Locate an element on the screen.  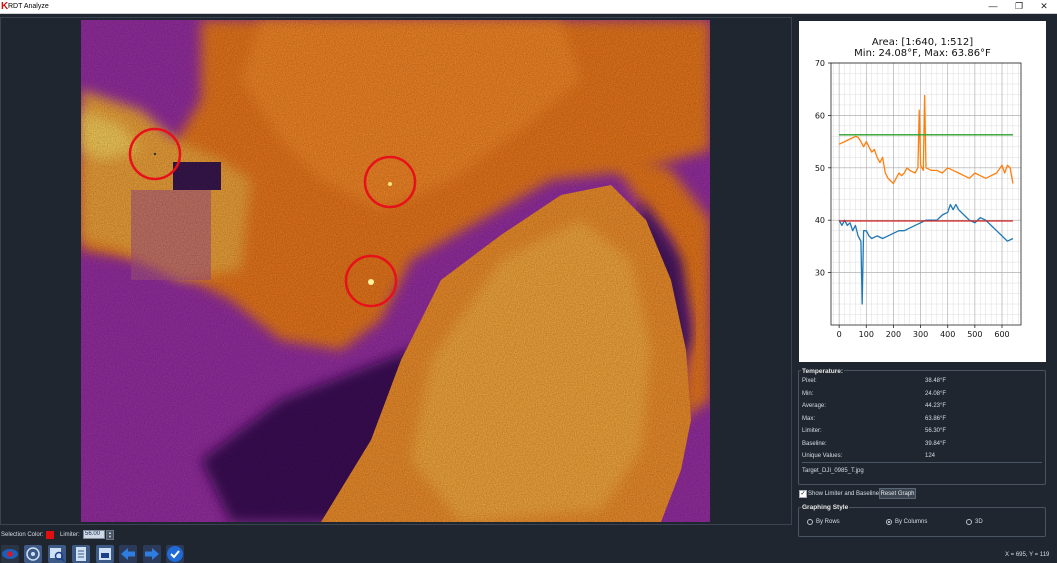
selection-color-label: Selection Color: is located at coordinates (22, 535).